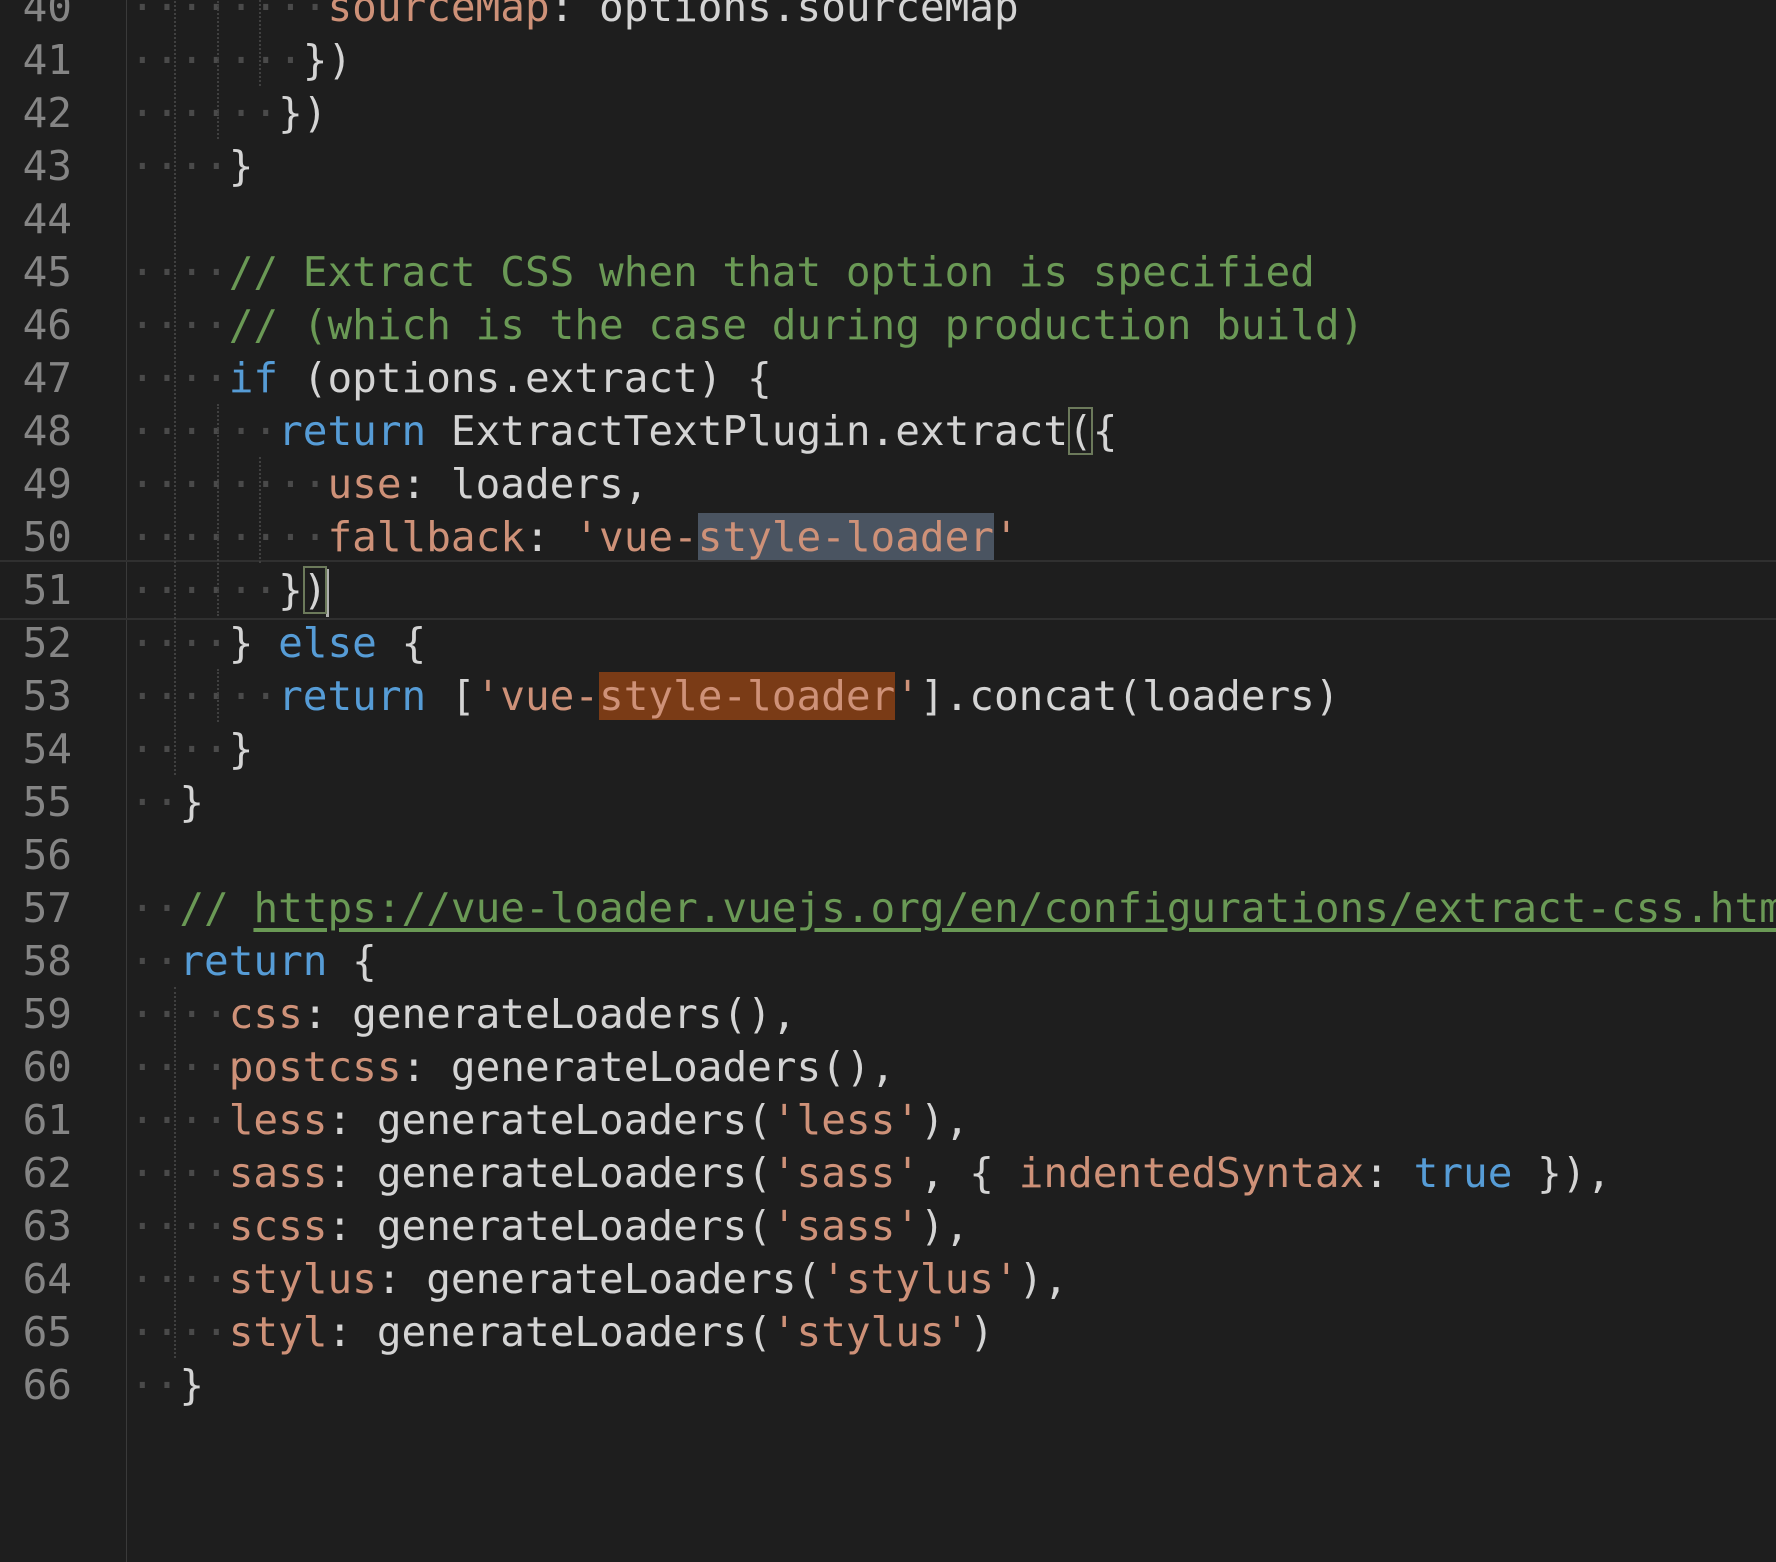 The width and height of the screenshot is (1776, 1562). What do you see at coordinates (549, 1014) in the screenshot?
I see `code-token: : generateLoaders(),` at bounding box center [549, 1014].